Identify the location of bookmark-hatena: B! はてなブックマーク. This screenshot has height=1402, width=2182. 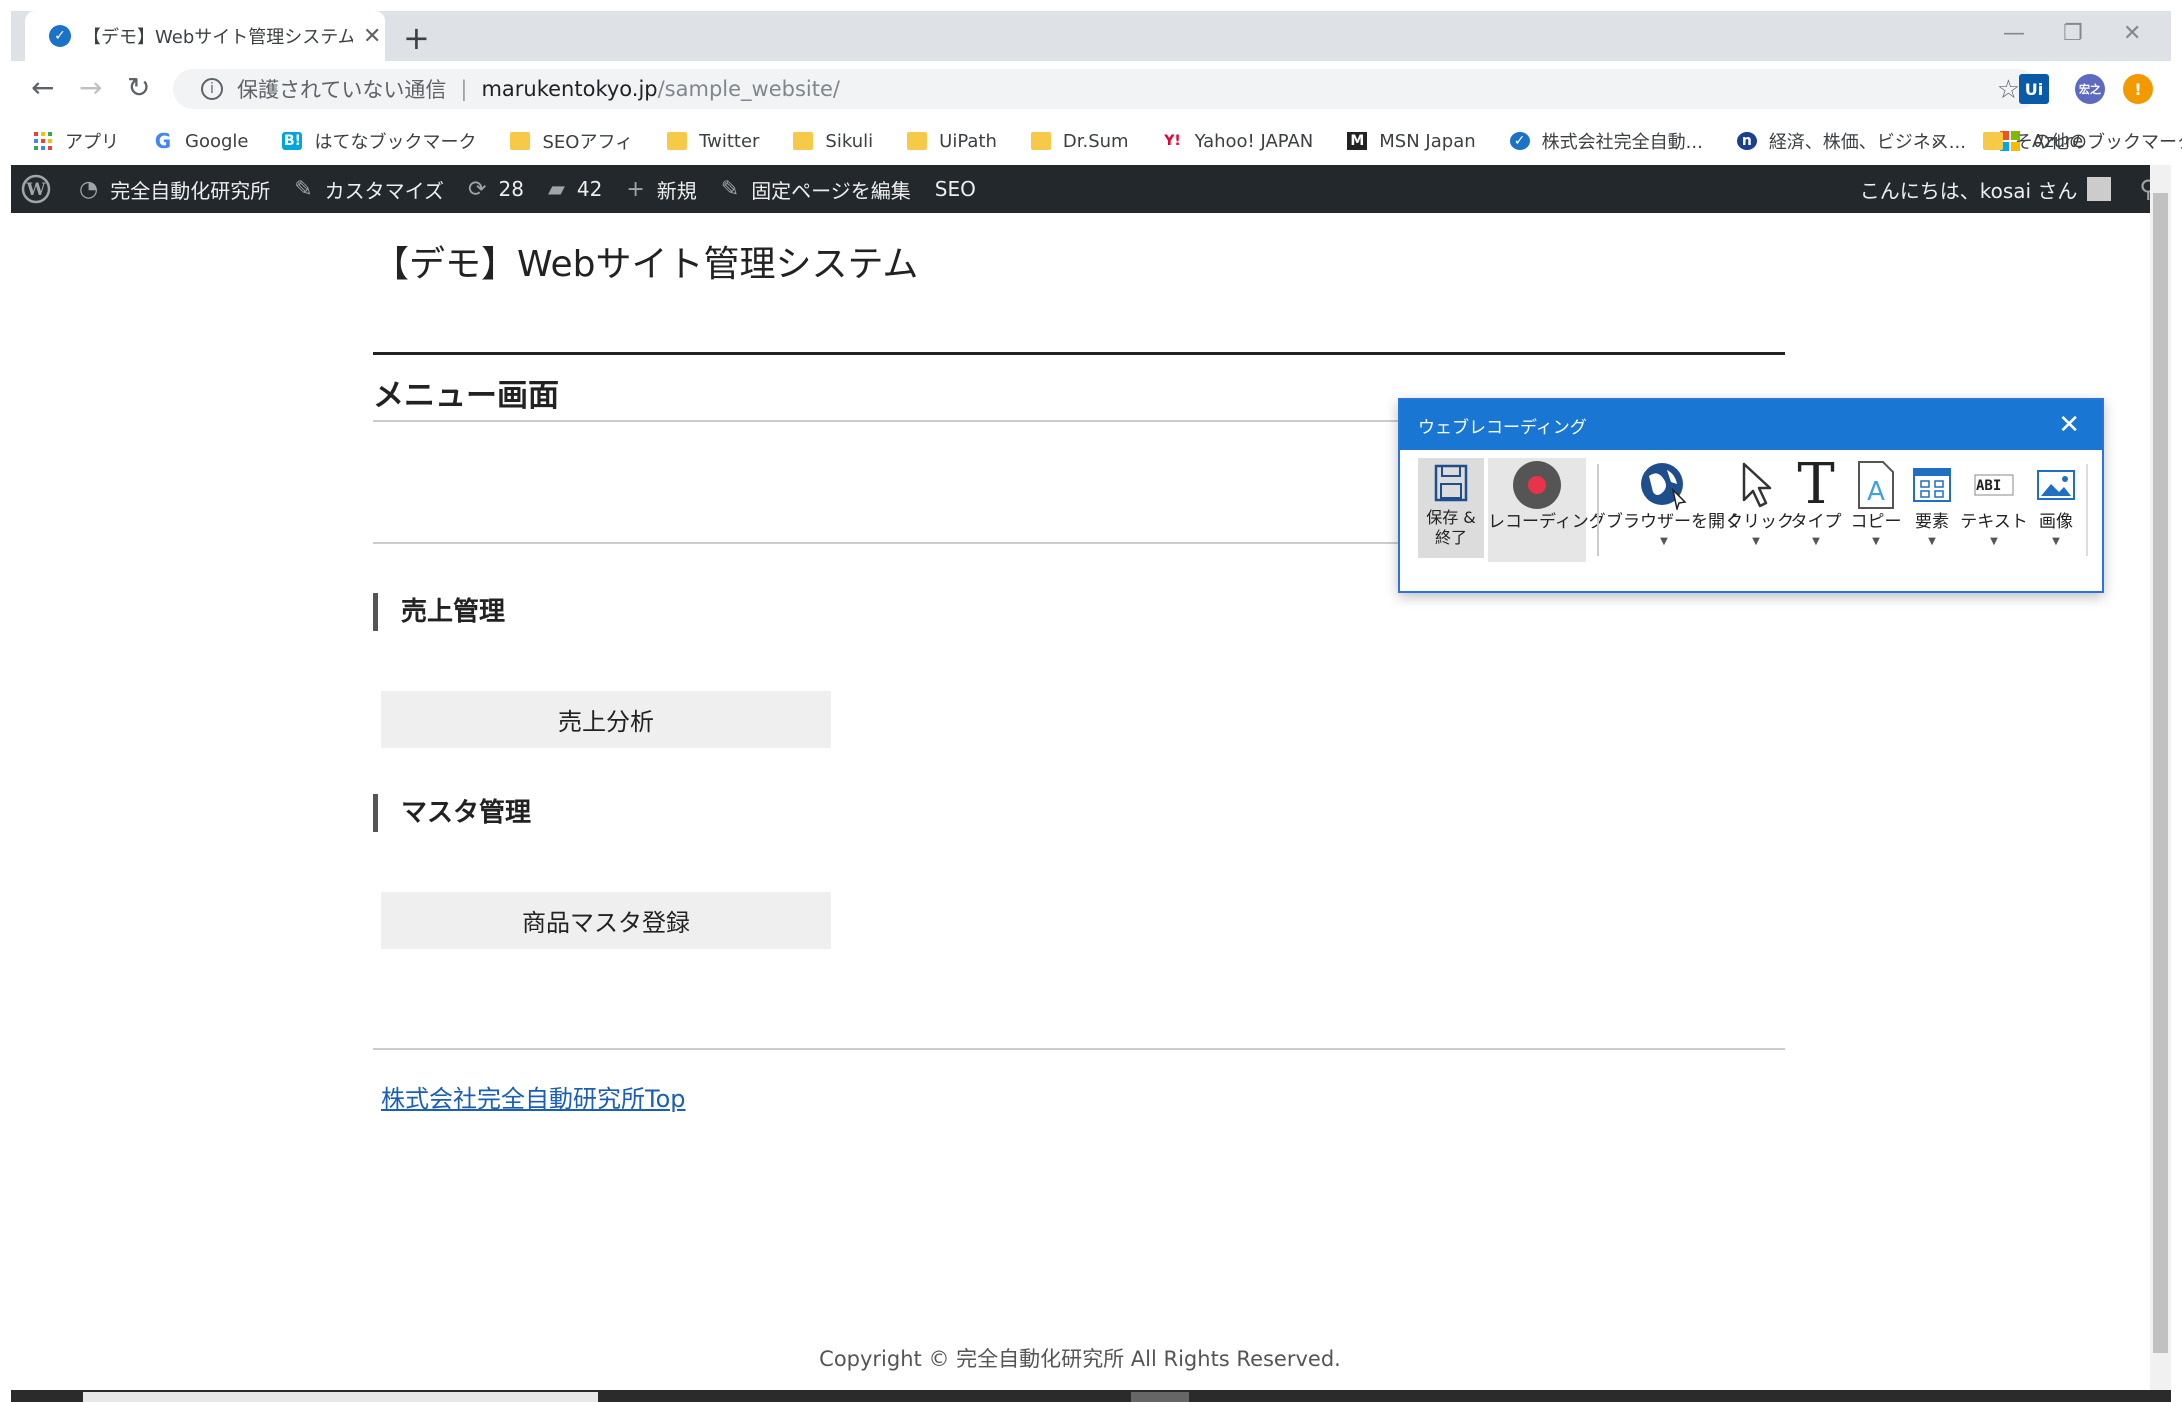
(379, 141).